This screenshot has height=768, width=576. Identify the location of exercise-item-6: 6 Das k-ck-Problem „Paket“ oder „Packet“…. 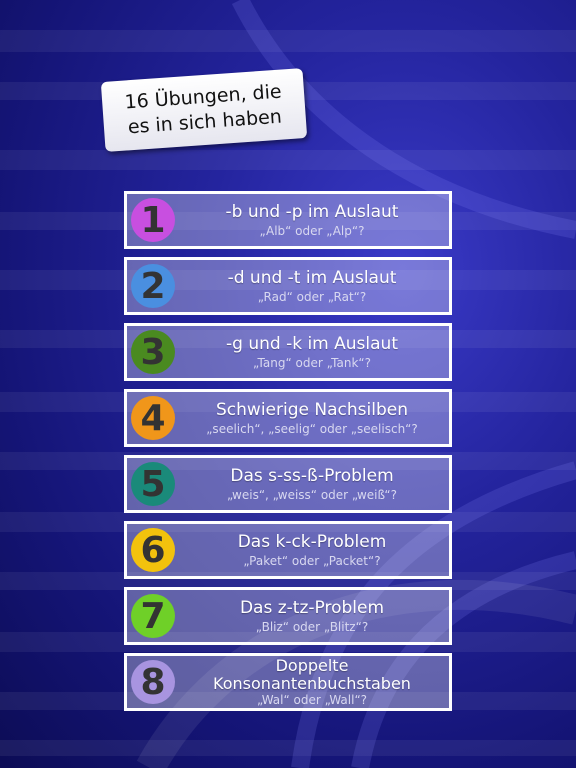
(288, 550).